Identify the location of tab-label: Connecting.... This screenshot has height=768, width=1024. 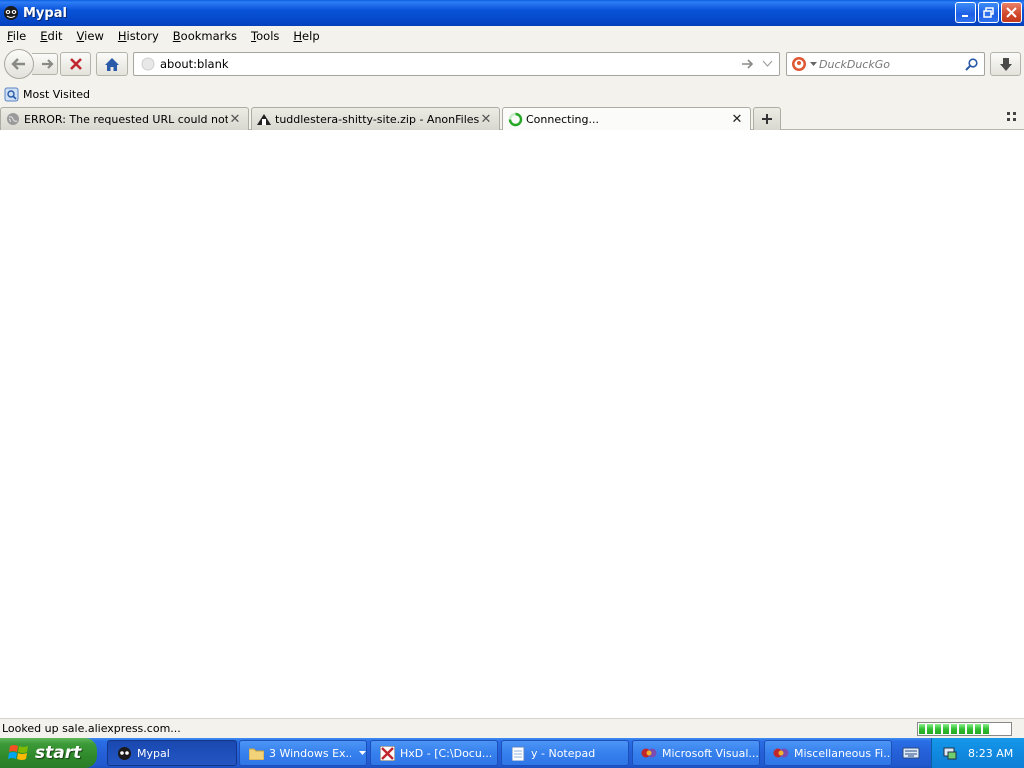
(562, 119).